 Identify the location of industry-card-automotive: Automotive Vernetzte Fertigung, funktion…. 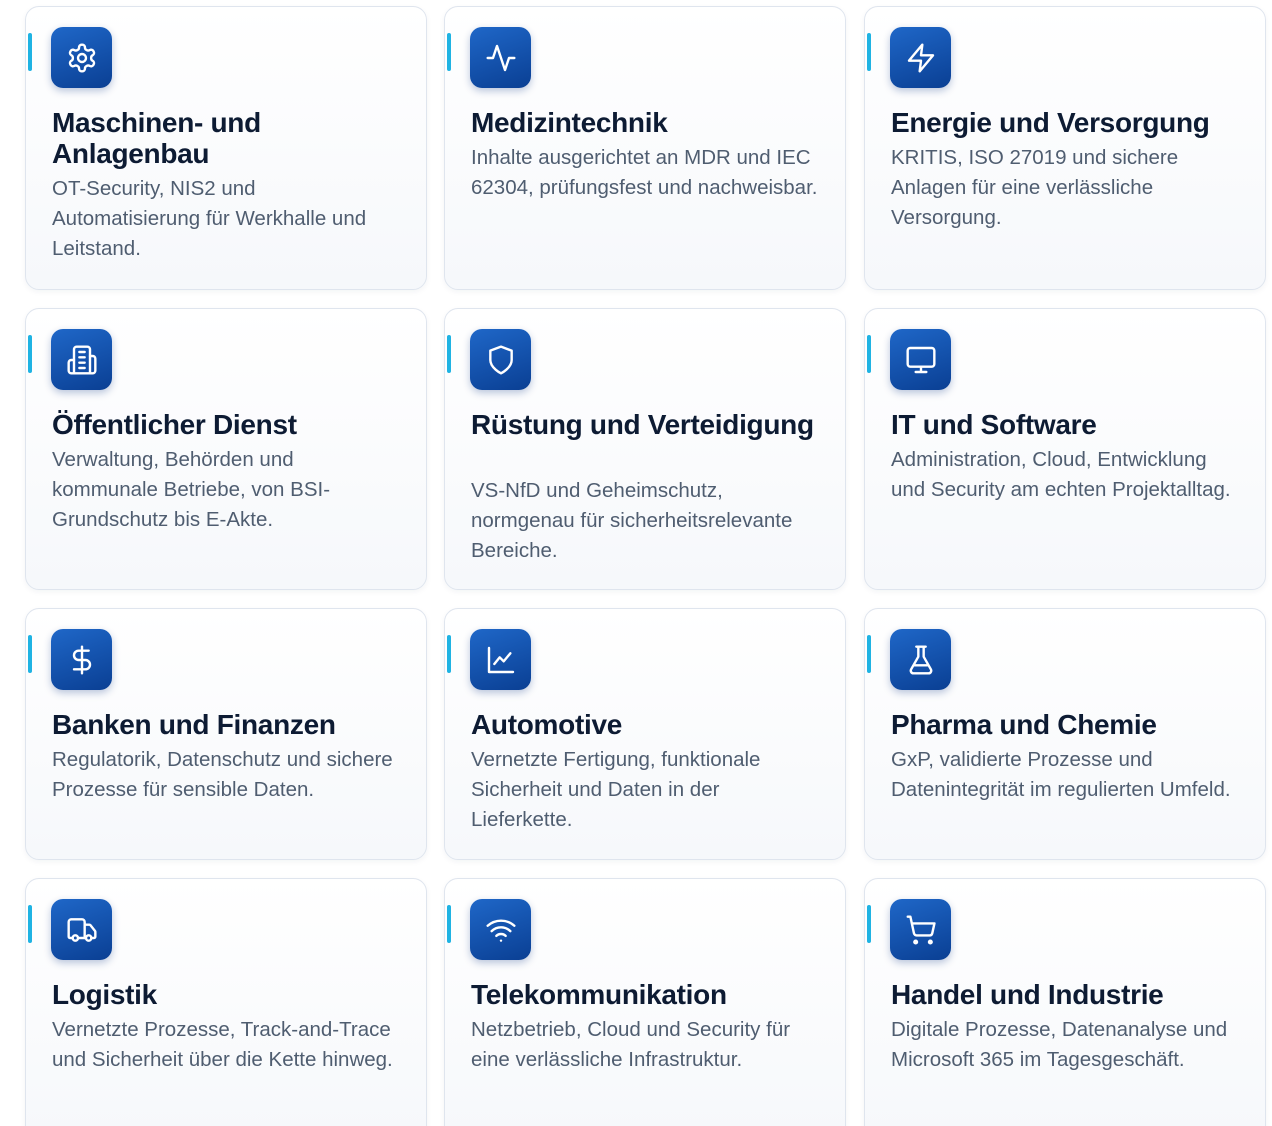
(645, 734).